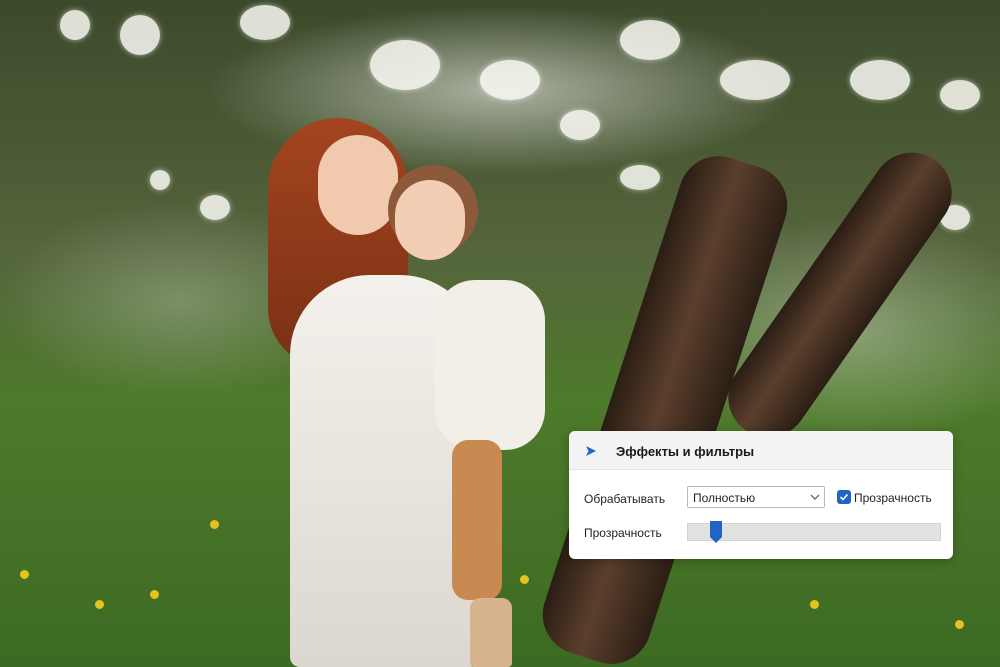  Describe the element at coordinates (623, 533) in the screenshot. I see `transparency-label: Прозрачность` at that location.